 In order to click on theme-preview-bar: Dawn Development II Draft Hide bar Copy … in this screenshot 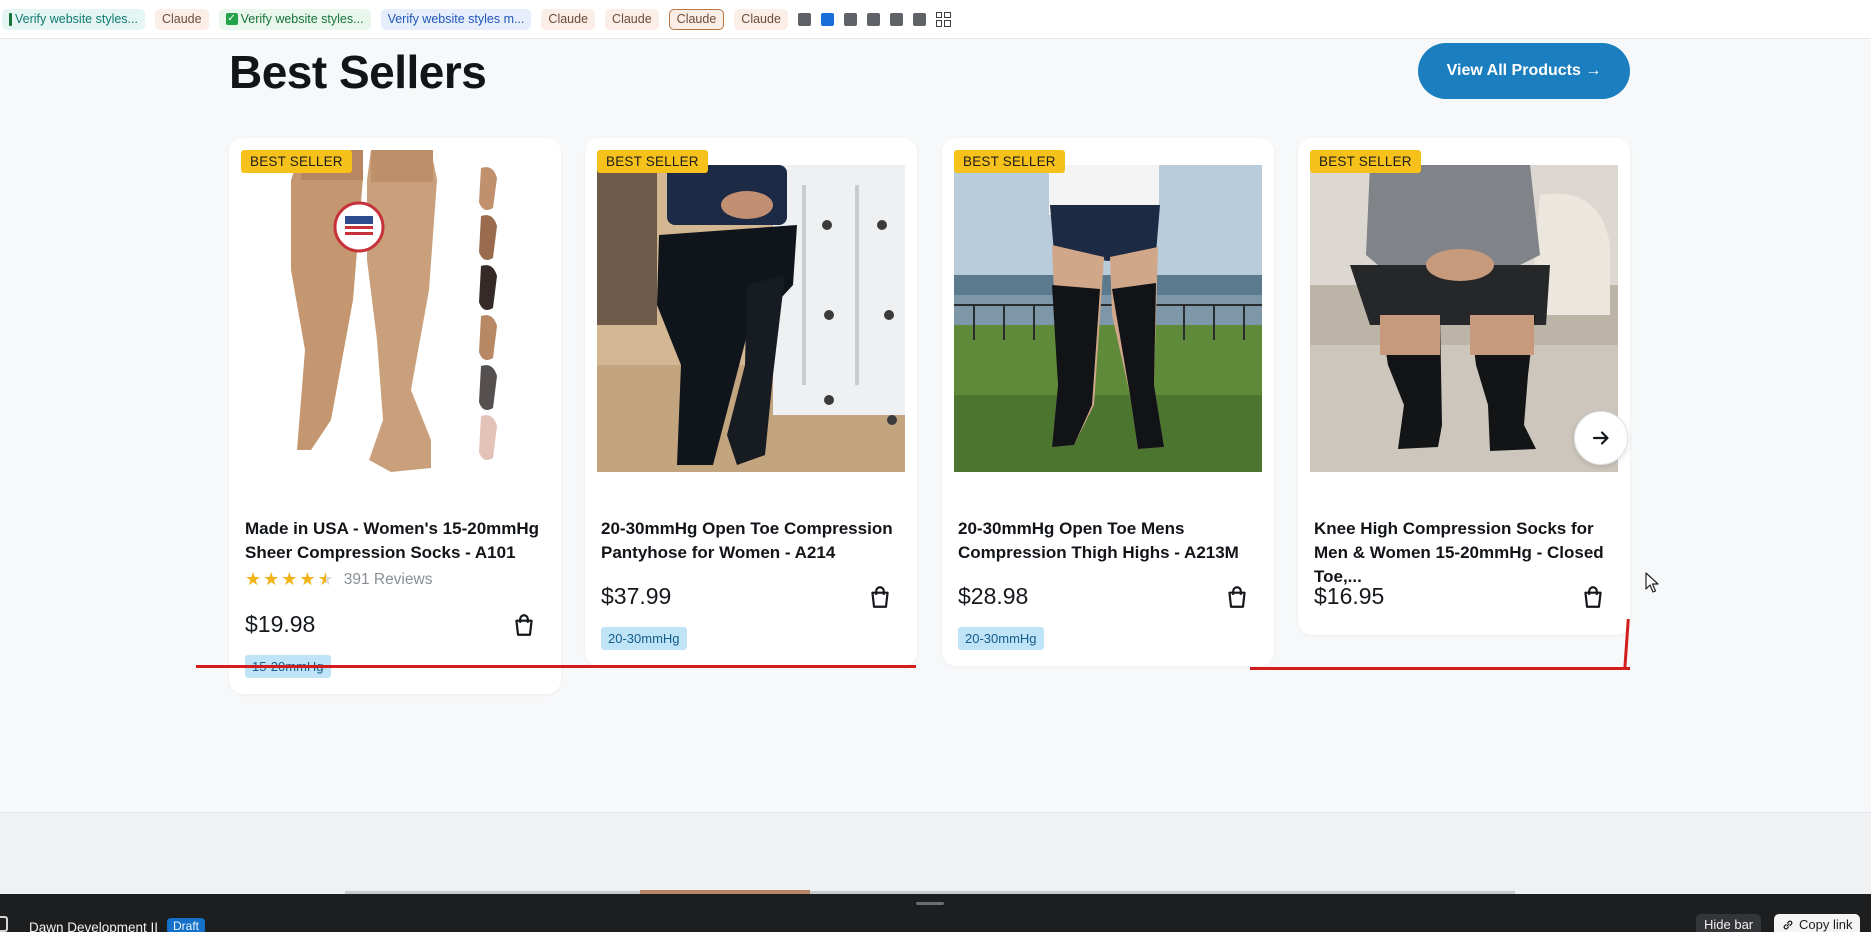, I will do `click(935, 913)`.